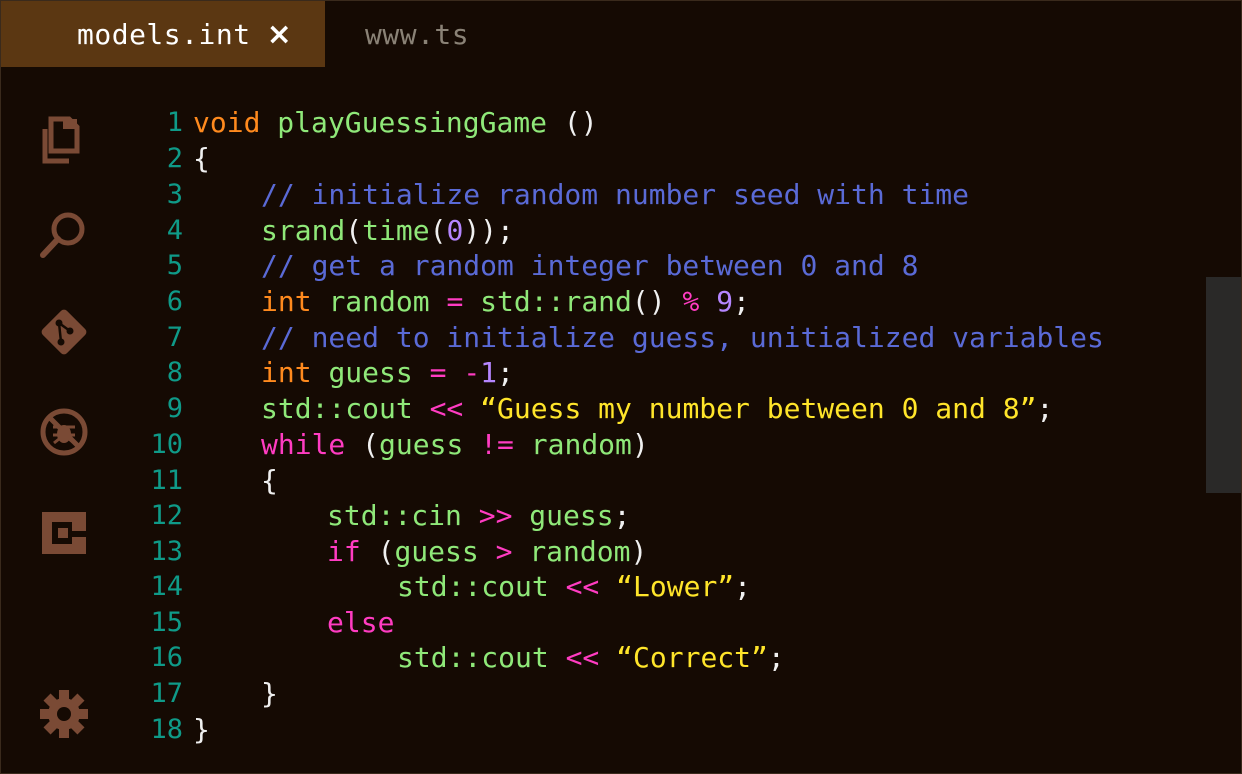 This screenshot has height=774, width=1242. Describe the element at coordinates (1223, 385) in the screenshot. I see `scrollbar-thumb` at that location.